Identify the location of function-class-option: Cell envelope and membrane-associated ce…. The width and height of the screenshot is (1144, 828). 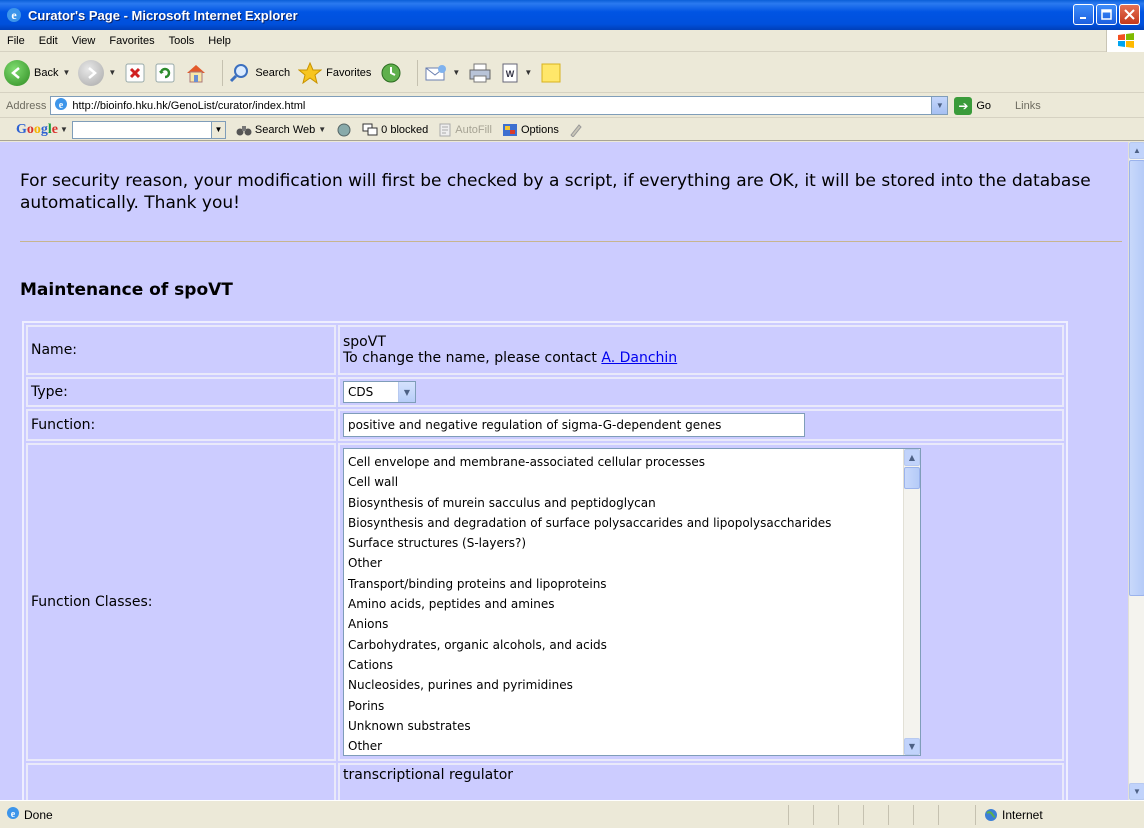
(634, 462).